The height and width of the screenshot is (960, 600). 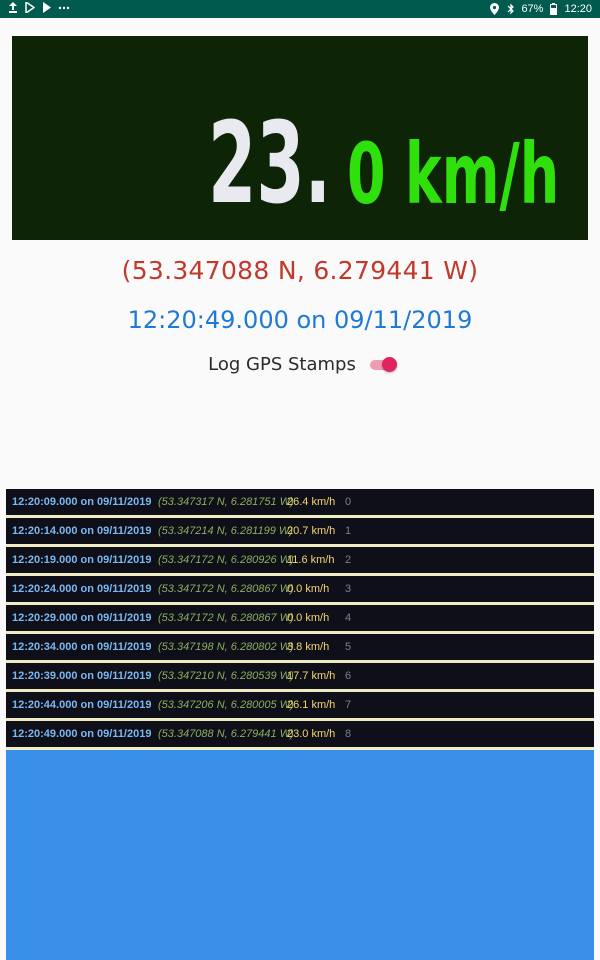 I want to click on log-time: 12:20:49.000 on 09/11/2019, so click(x=82, y=734).